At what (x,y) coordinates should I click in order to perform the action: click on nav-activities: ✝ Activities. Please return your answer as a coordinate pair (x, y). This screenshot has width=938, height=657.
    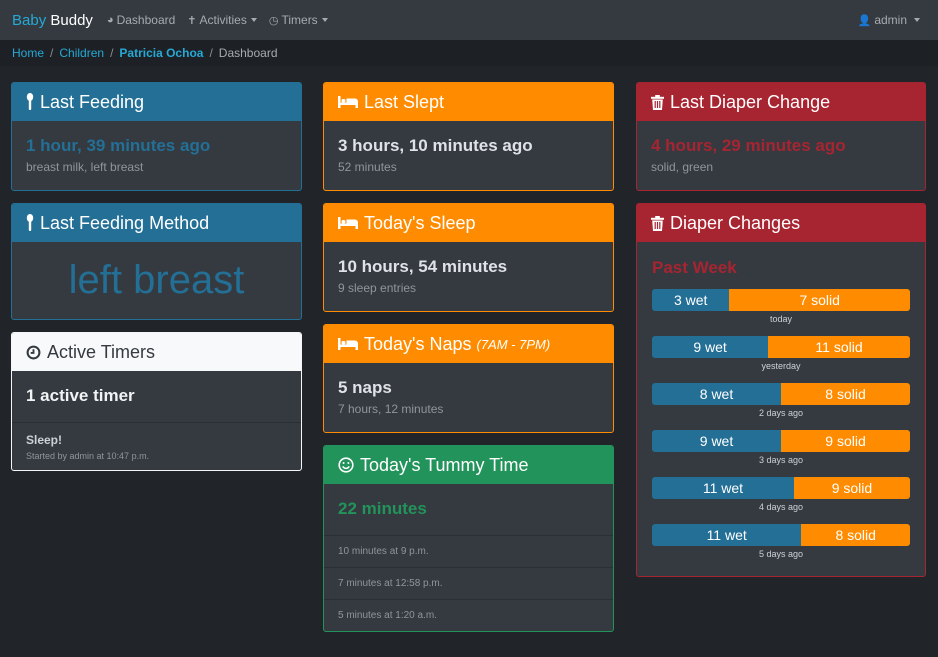
    Looking at the image, I should click on (222, 20).